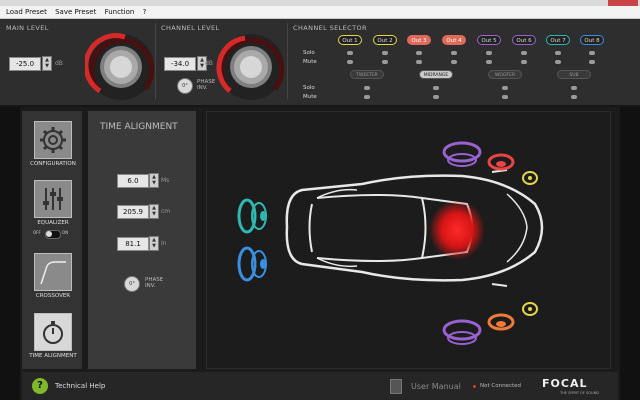 The width and height of the screenshot is (640, 400). I want to click on nav-crossover-label: CROSSOVER, so click(53, 296).